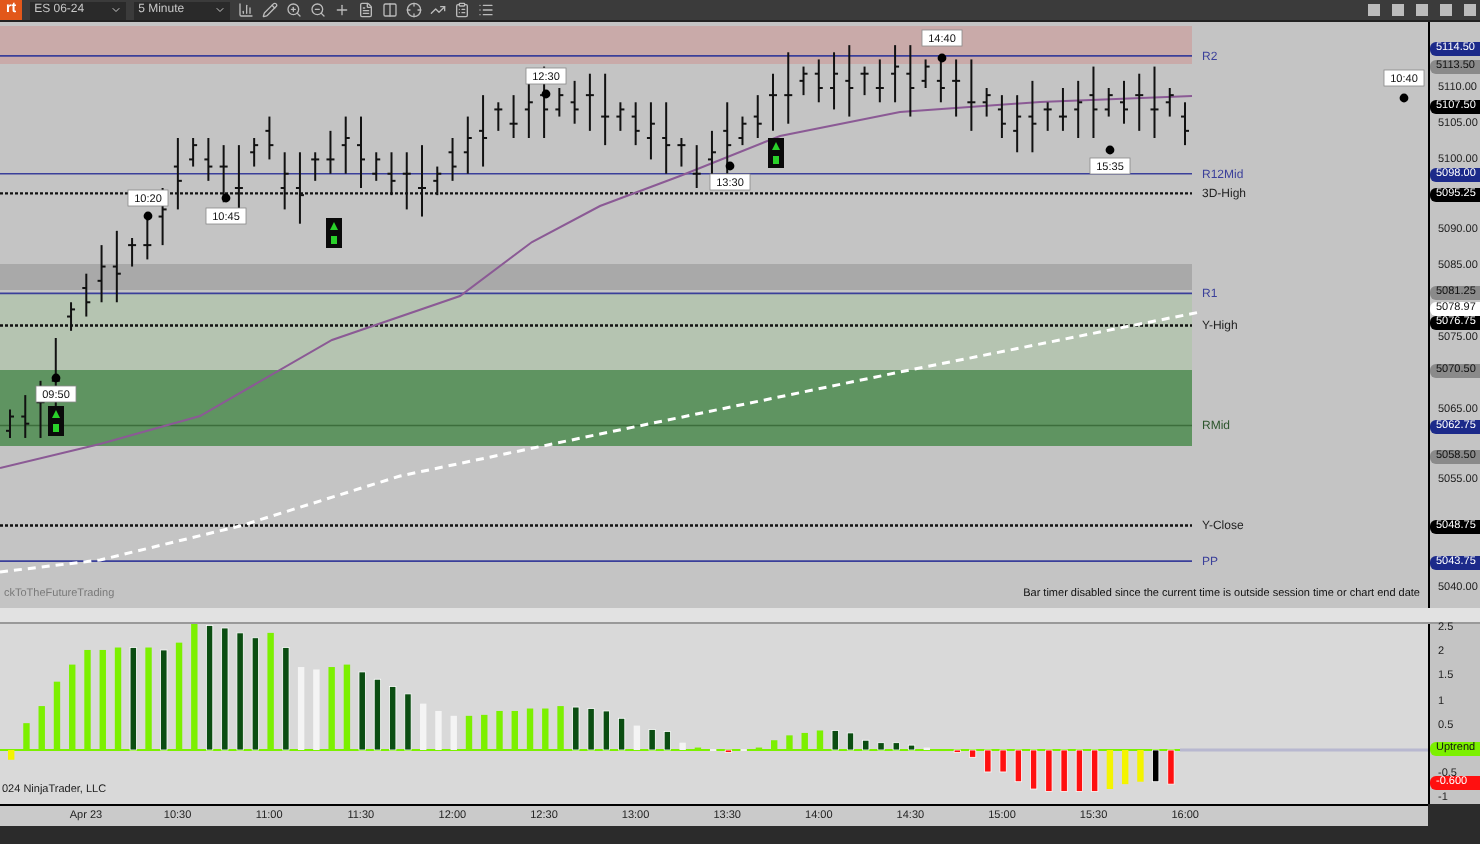 The image size is (1480, 844). I want to click on document-icon, so click(366, 10).